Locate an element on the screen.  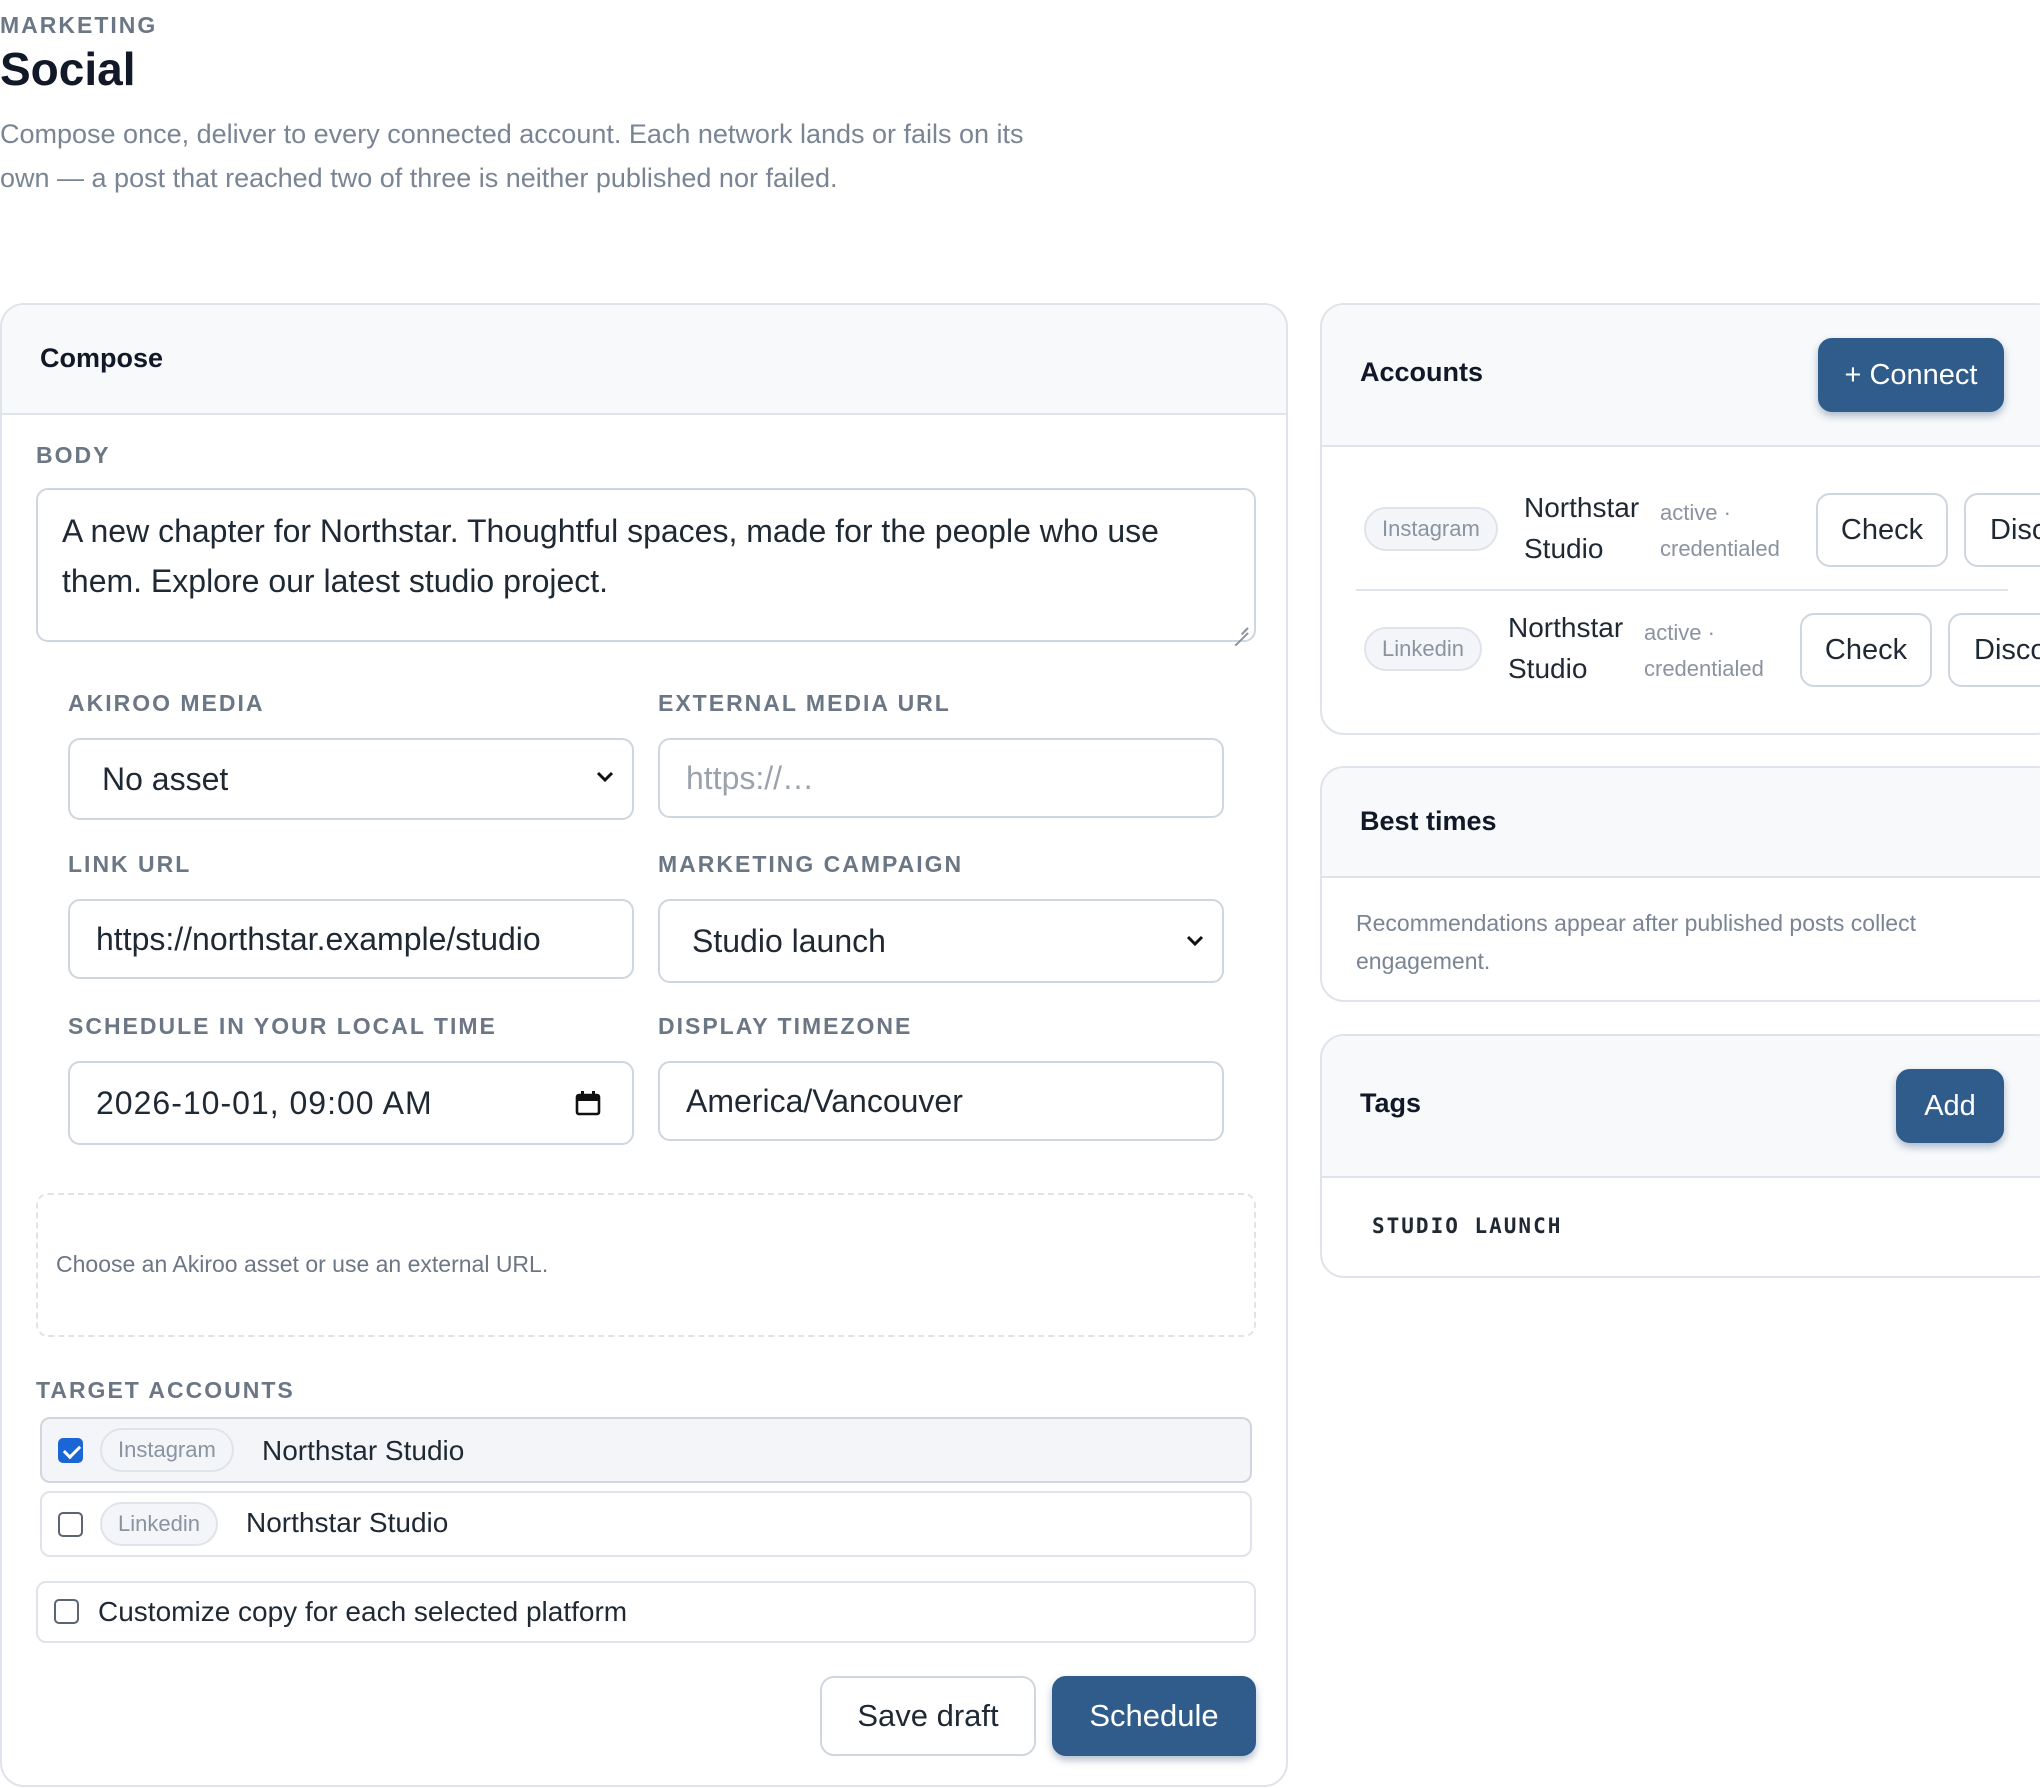
link-url-input: https://northstar.example/studio is located at coordinates (351, 939).